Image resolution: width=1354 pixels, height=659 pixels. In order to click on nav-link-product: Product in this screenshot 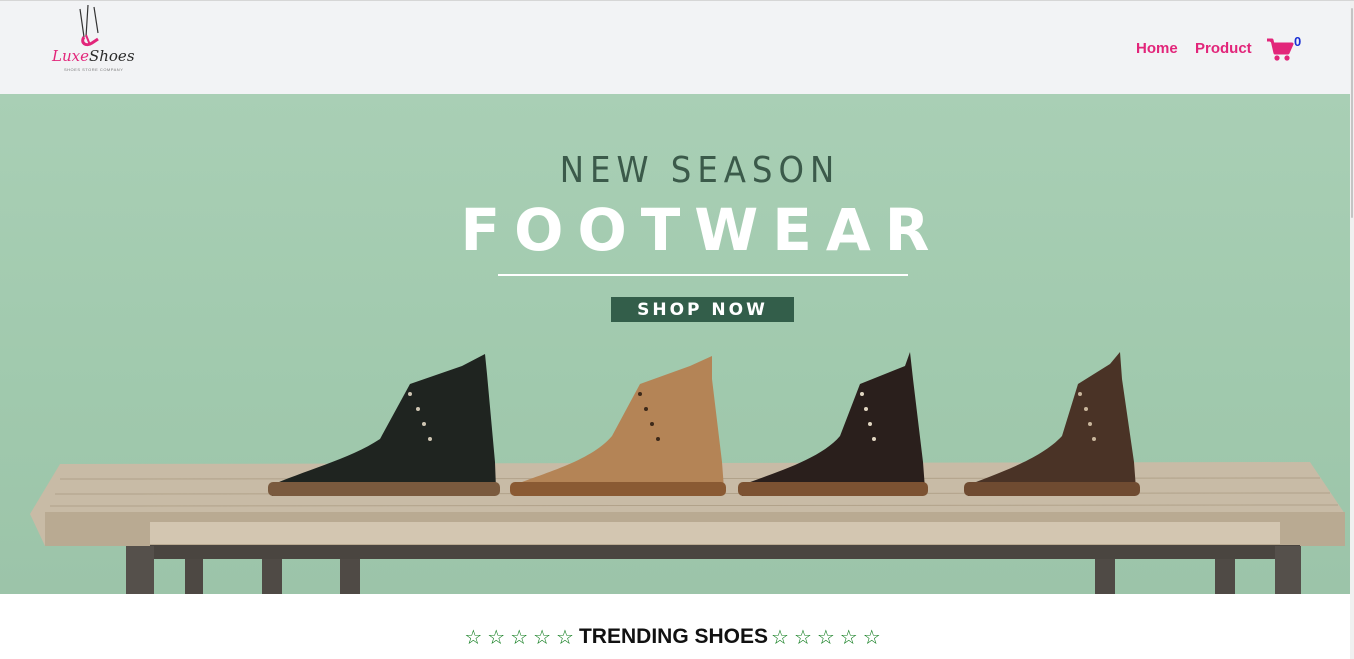, I will do `click(1223, 48)`.